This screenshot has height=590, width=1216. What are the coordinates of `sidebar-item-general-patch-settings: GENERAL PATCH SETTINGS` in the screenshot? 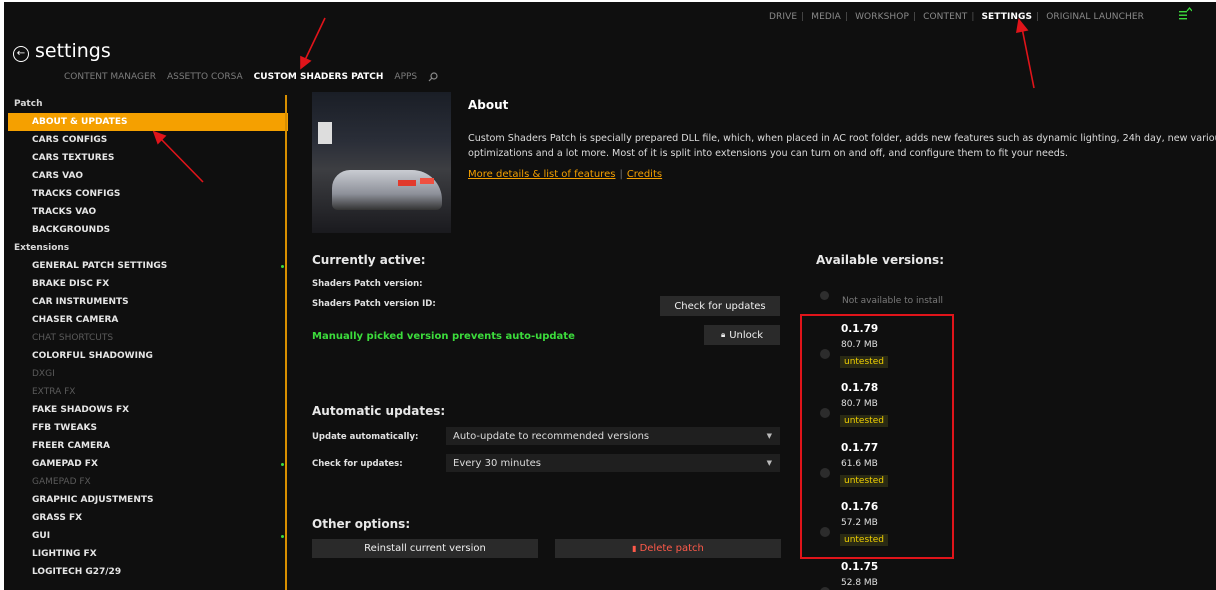 It's located at (146, 266).